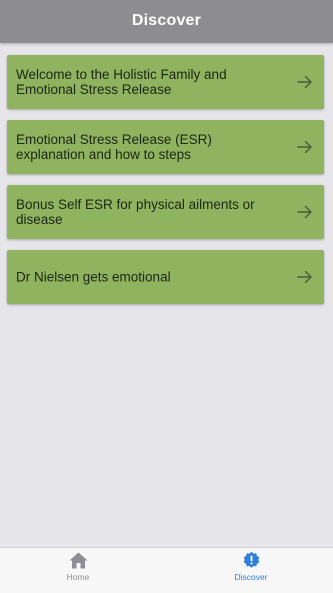  I want to click on list-item-dr-nielsen: Dr Nielsen gets emotional, so click(165, 277).